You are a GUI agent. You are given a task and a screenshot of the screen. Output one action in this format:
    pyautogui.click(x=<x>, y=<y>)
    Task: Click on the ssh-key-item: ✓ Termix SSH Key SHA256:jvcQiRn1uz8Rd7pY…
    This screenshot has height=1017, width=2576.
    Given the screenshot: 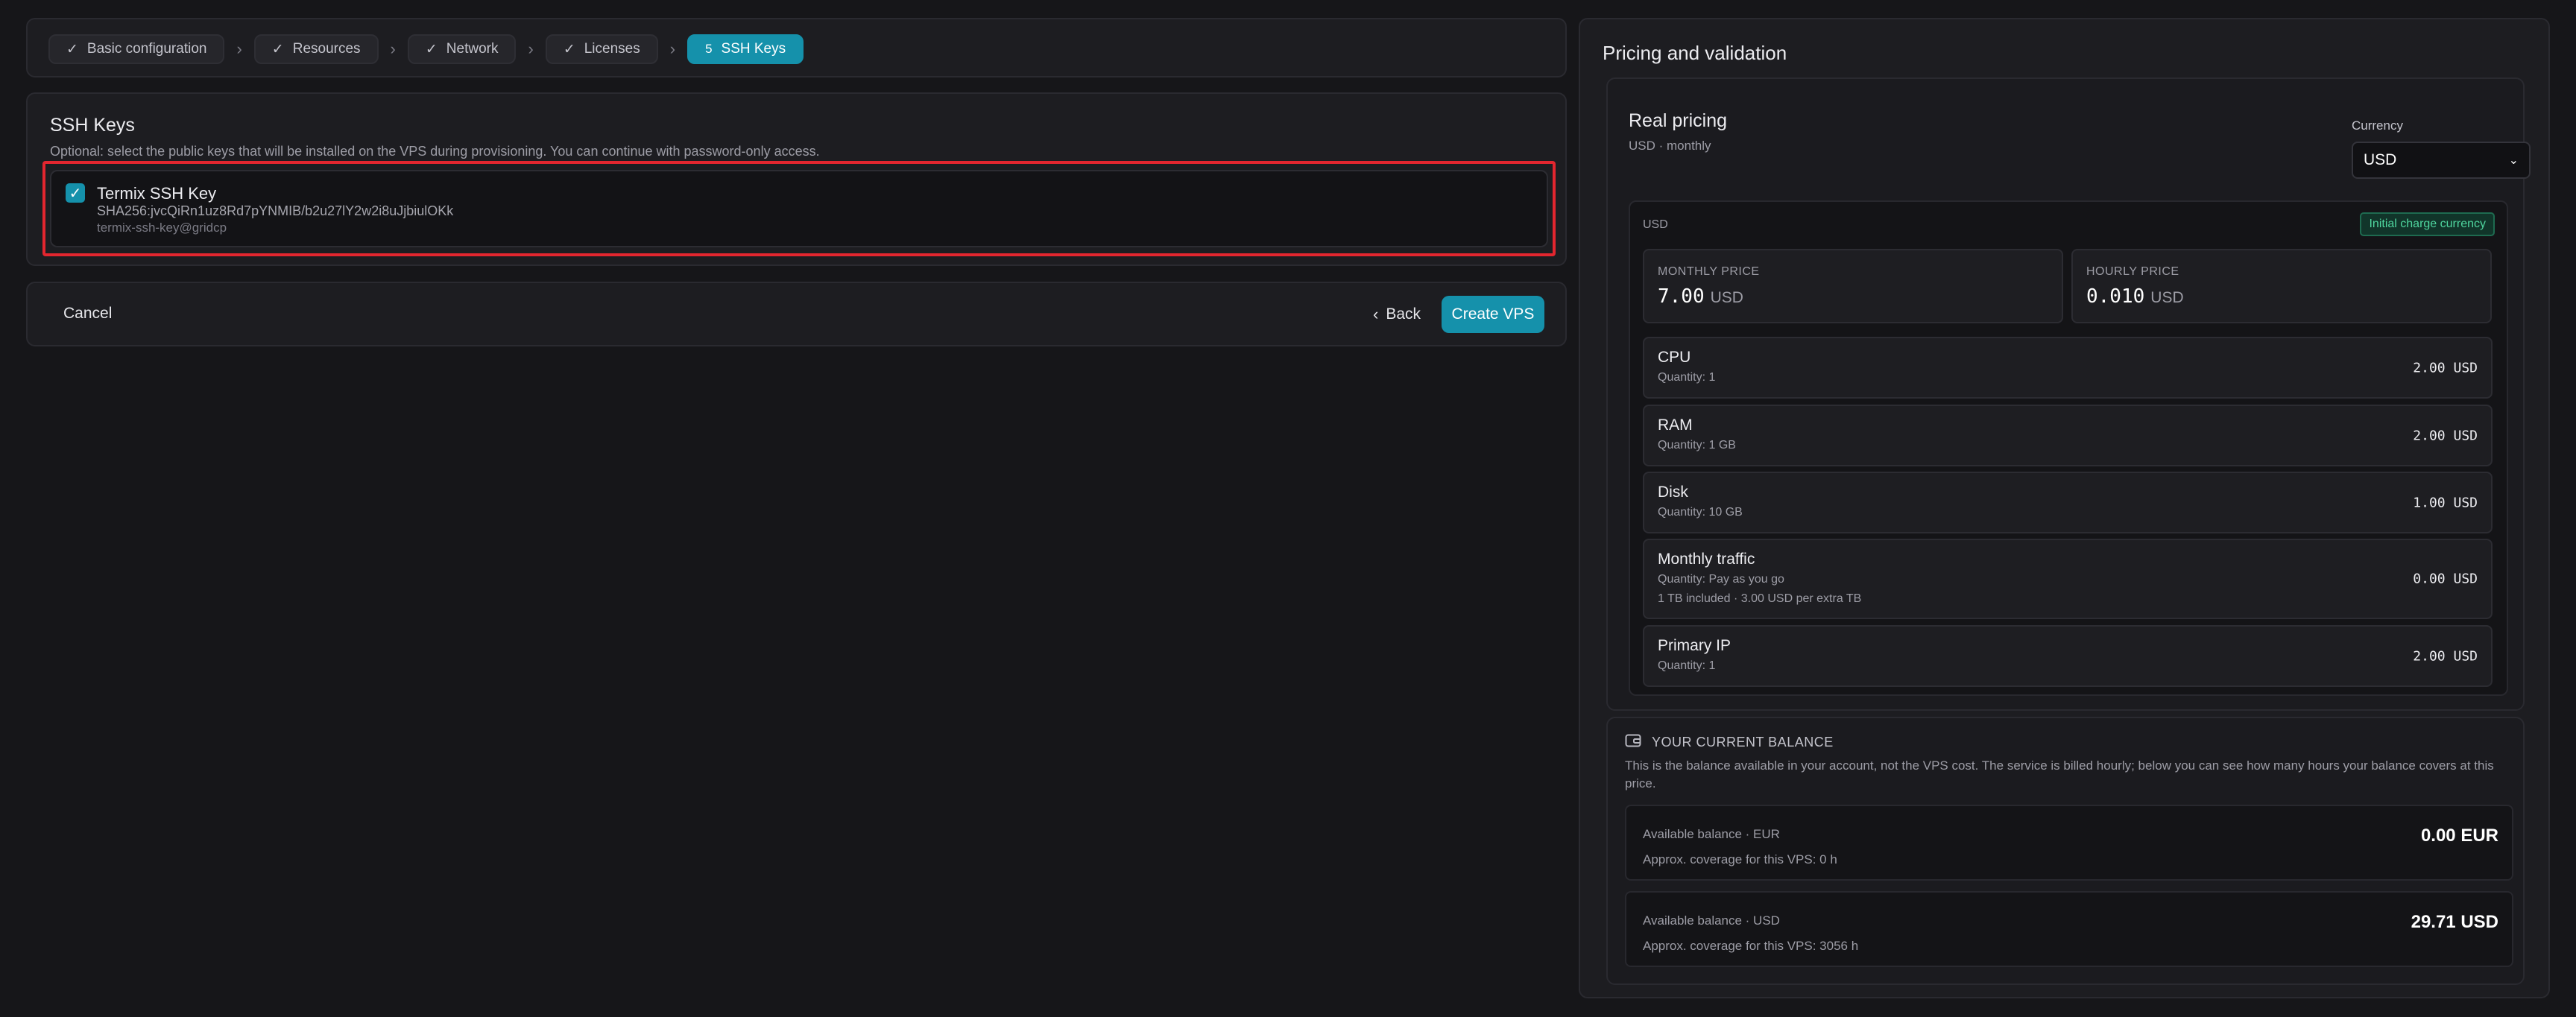 What is the action you would take?
    pyautogui.click(x=799, y=208)
    